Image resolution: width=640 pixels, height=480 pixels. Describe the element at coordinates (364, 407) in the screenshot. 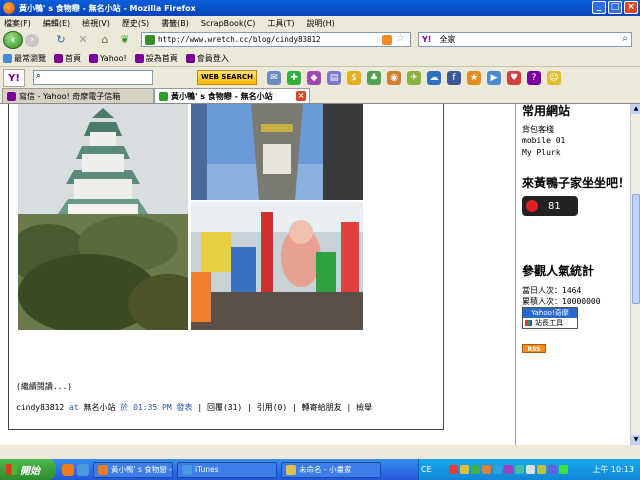

I see `report-link: 檢舉` at that location.